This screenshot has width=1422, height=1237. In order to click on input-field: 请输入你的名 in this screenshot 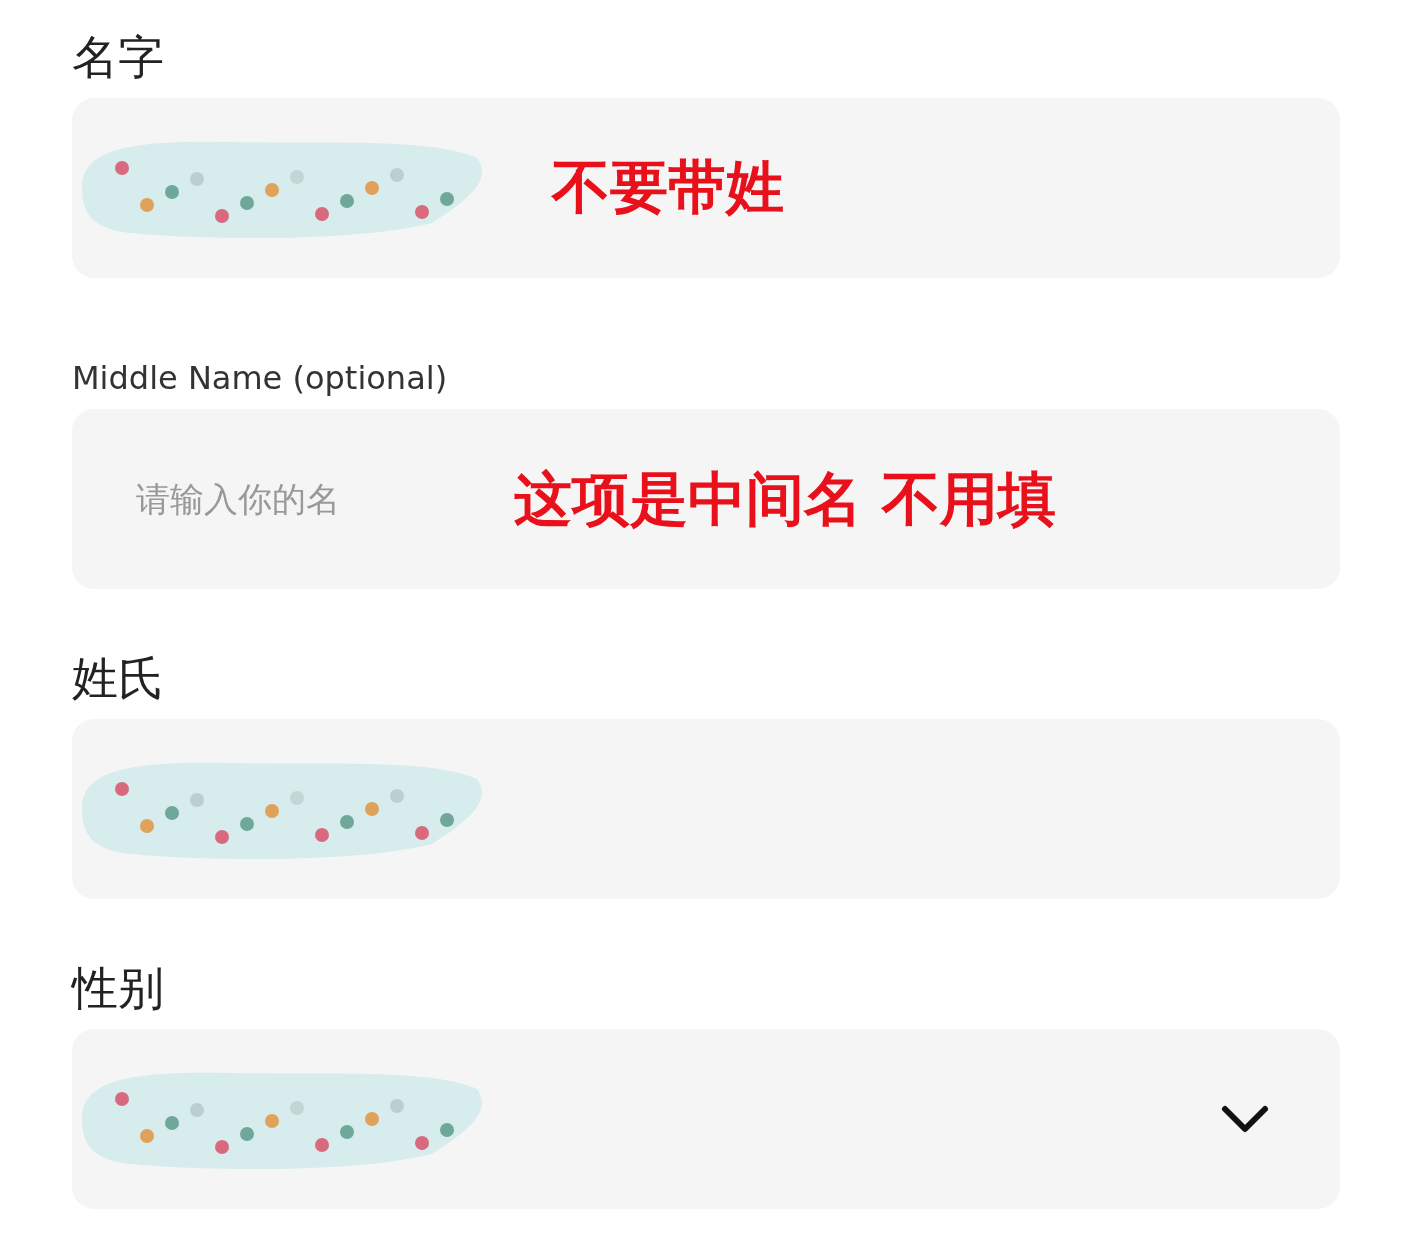, I will do `click(324, 499)`.